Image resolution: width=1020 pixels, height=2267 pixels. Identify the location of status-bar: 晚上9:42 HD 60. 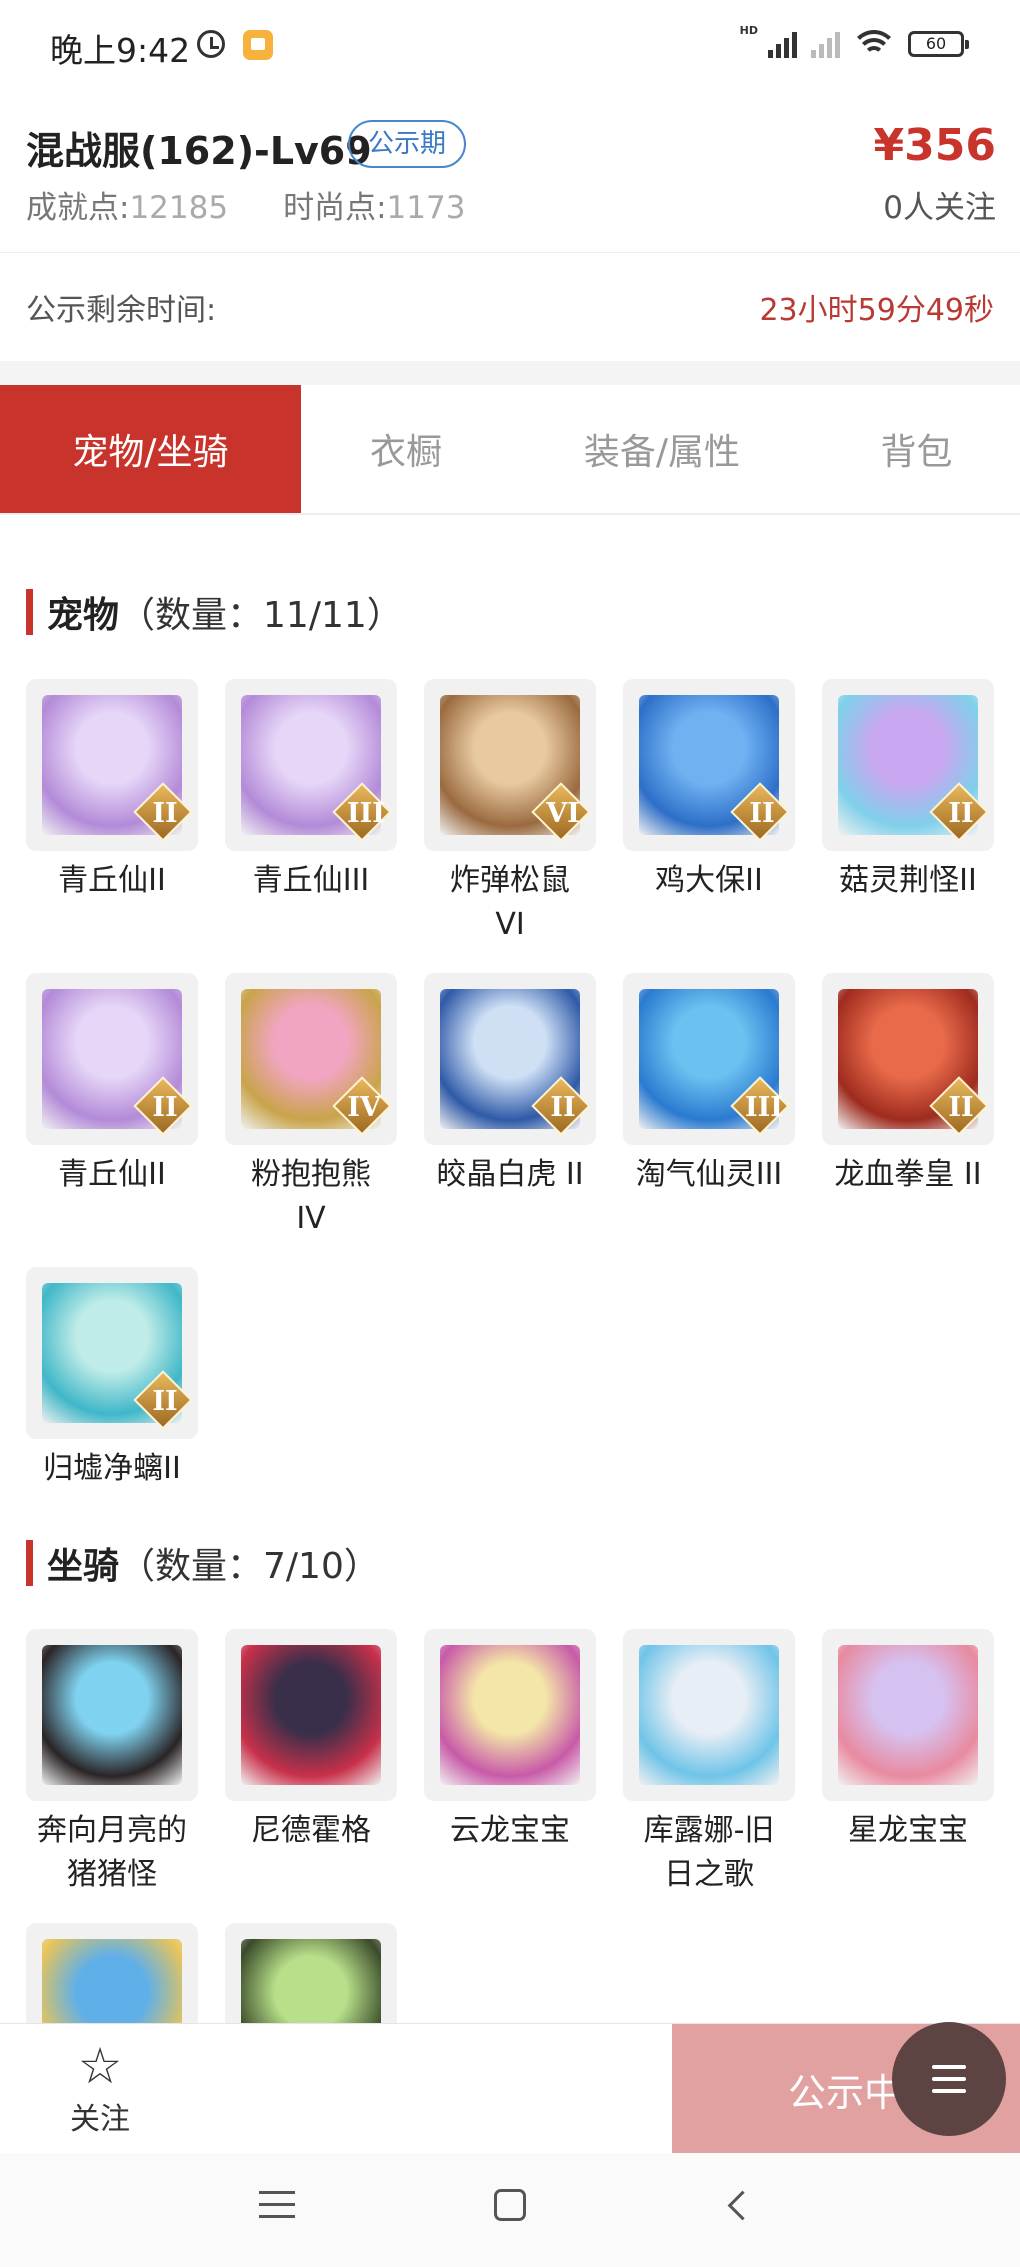
(510, 48).